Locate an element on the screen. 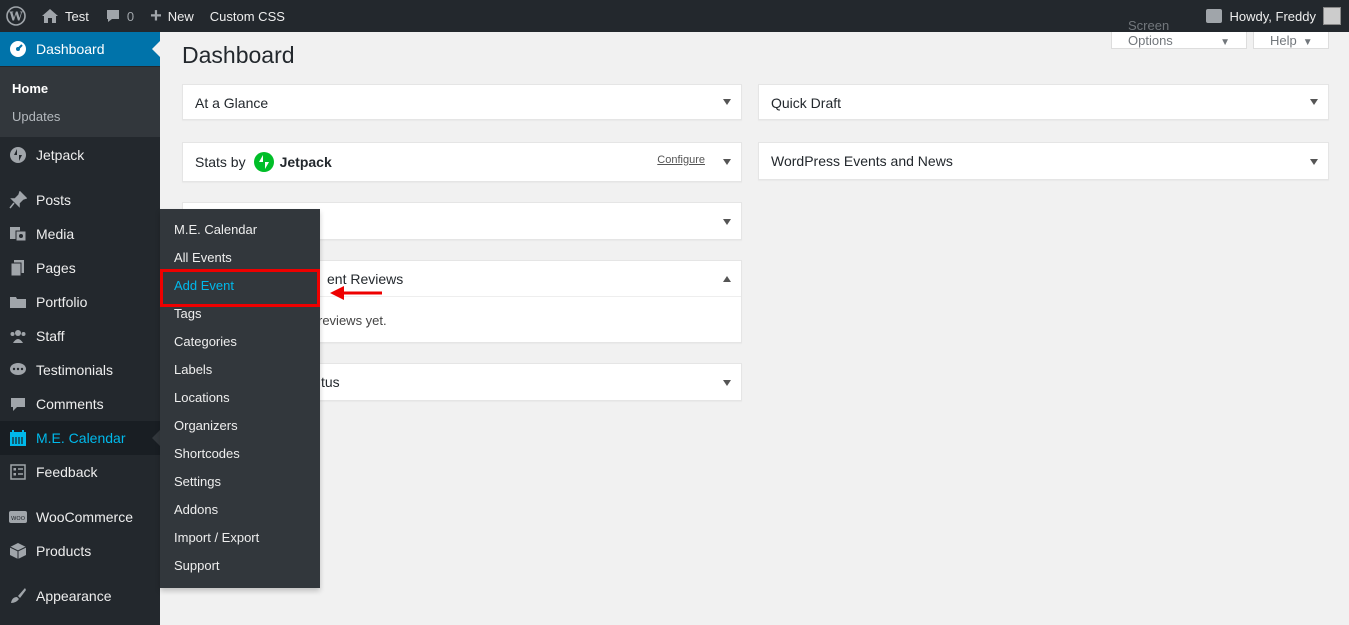  widget-quick-draft-title: Quick Draft is located at coordinates (806, 102).